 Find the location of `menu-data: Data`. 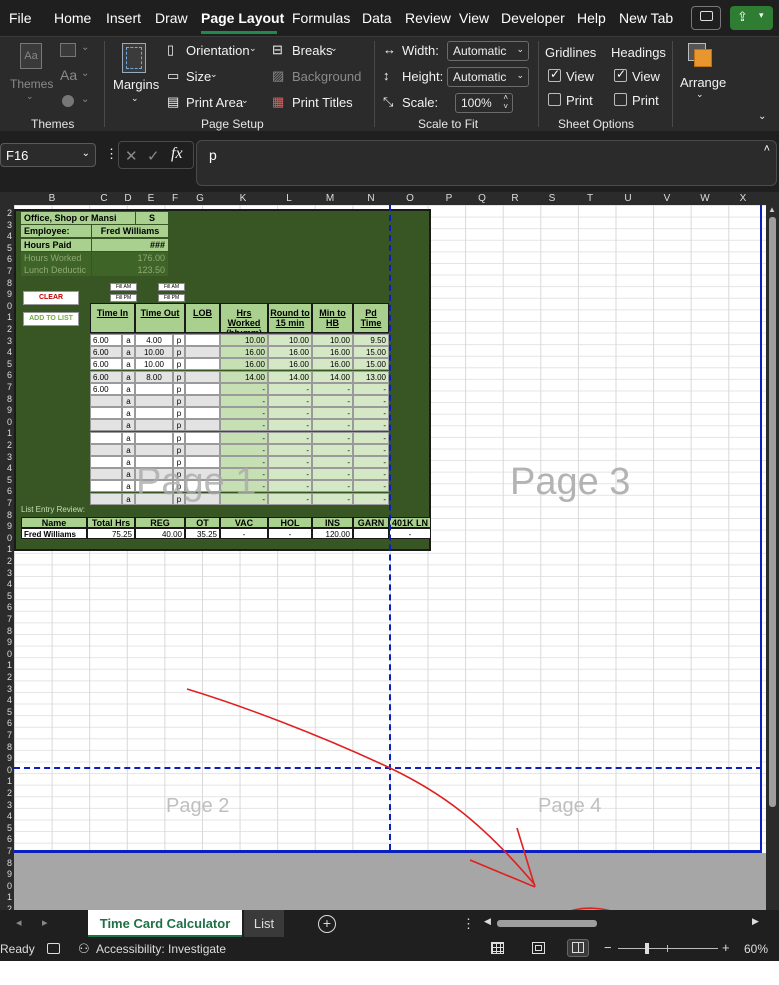

menu-data: Data is located at coordinates (377, 18).